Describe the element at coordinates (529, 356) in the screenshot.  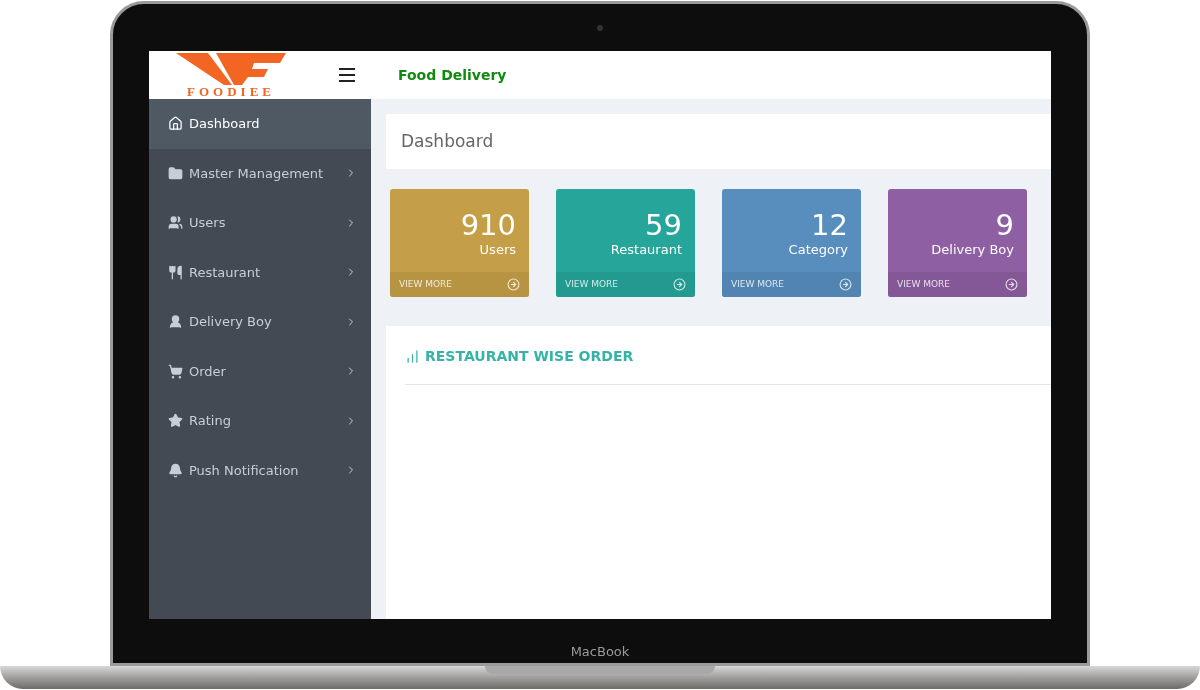
I see `chart-title: RESTAURANT WISE ORDER` at that location.